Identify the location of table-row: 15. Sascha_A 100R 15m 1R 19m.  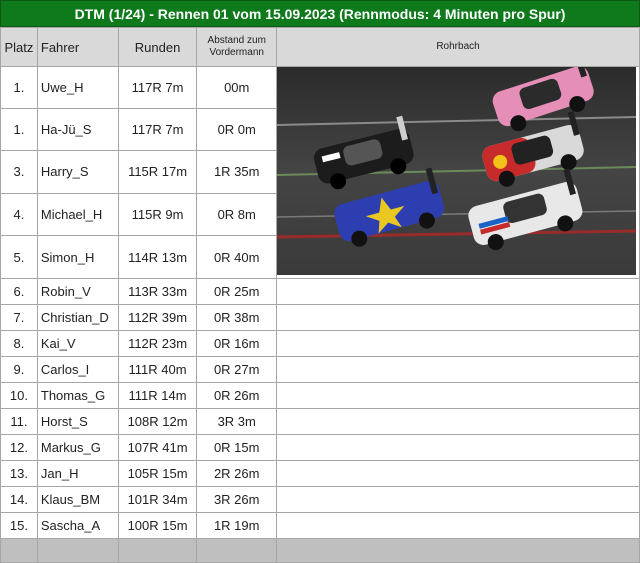
(320, 525).